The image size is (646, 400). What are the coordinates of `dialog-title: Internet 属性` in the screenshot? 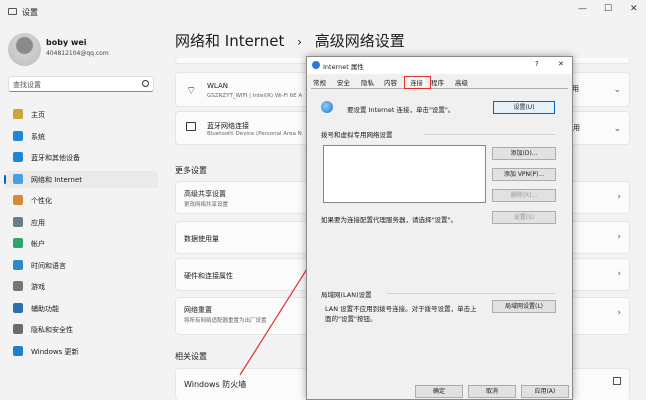 It's located at (343, 67).